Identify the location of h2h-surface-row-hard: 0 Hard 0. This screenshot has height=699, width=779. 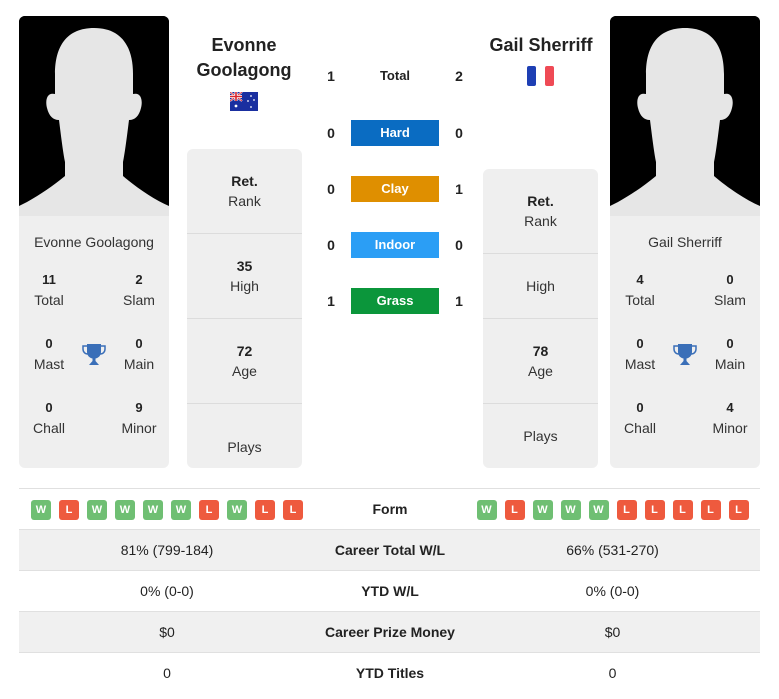
(395, 133).